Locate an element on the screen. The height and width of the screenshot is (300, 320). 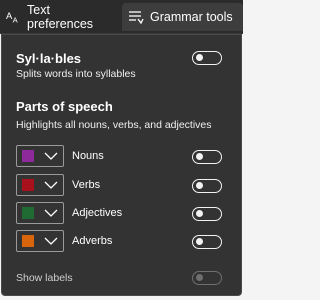
grammar-tools-button: Grammar tools is located at coordinates (182, 17).